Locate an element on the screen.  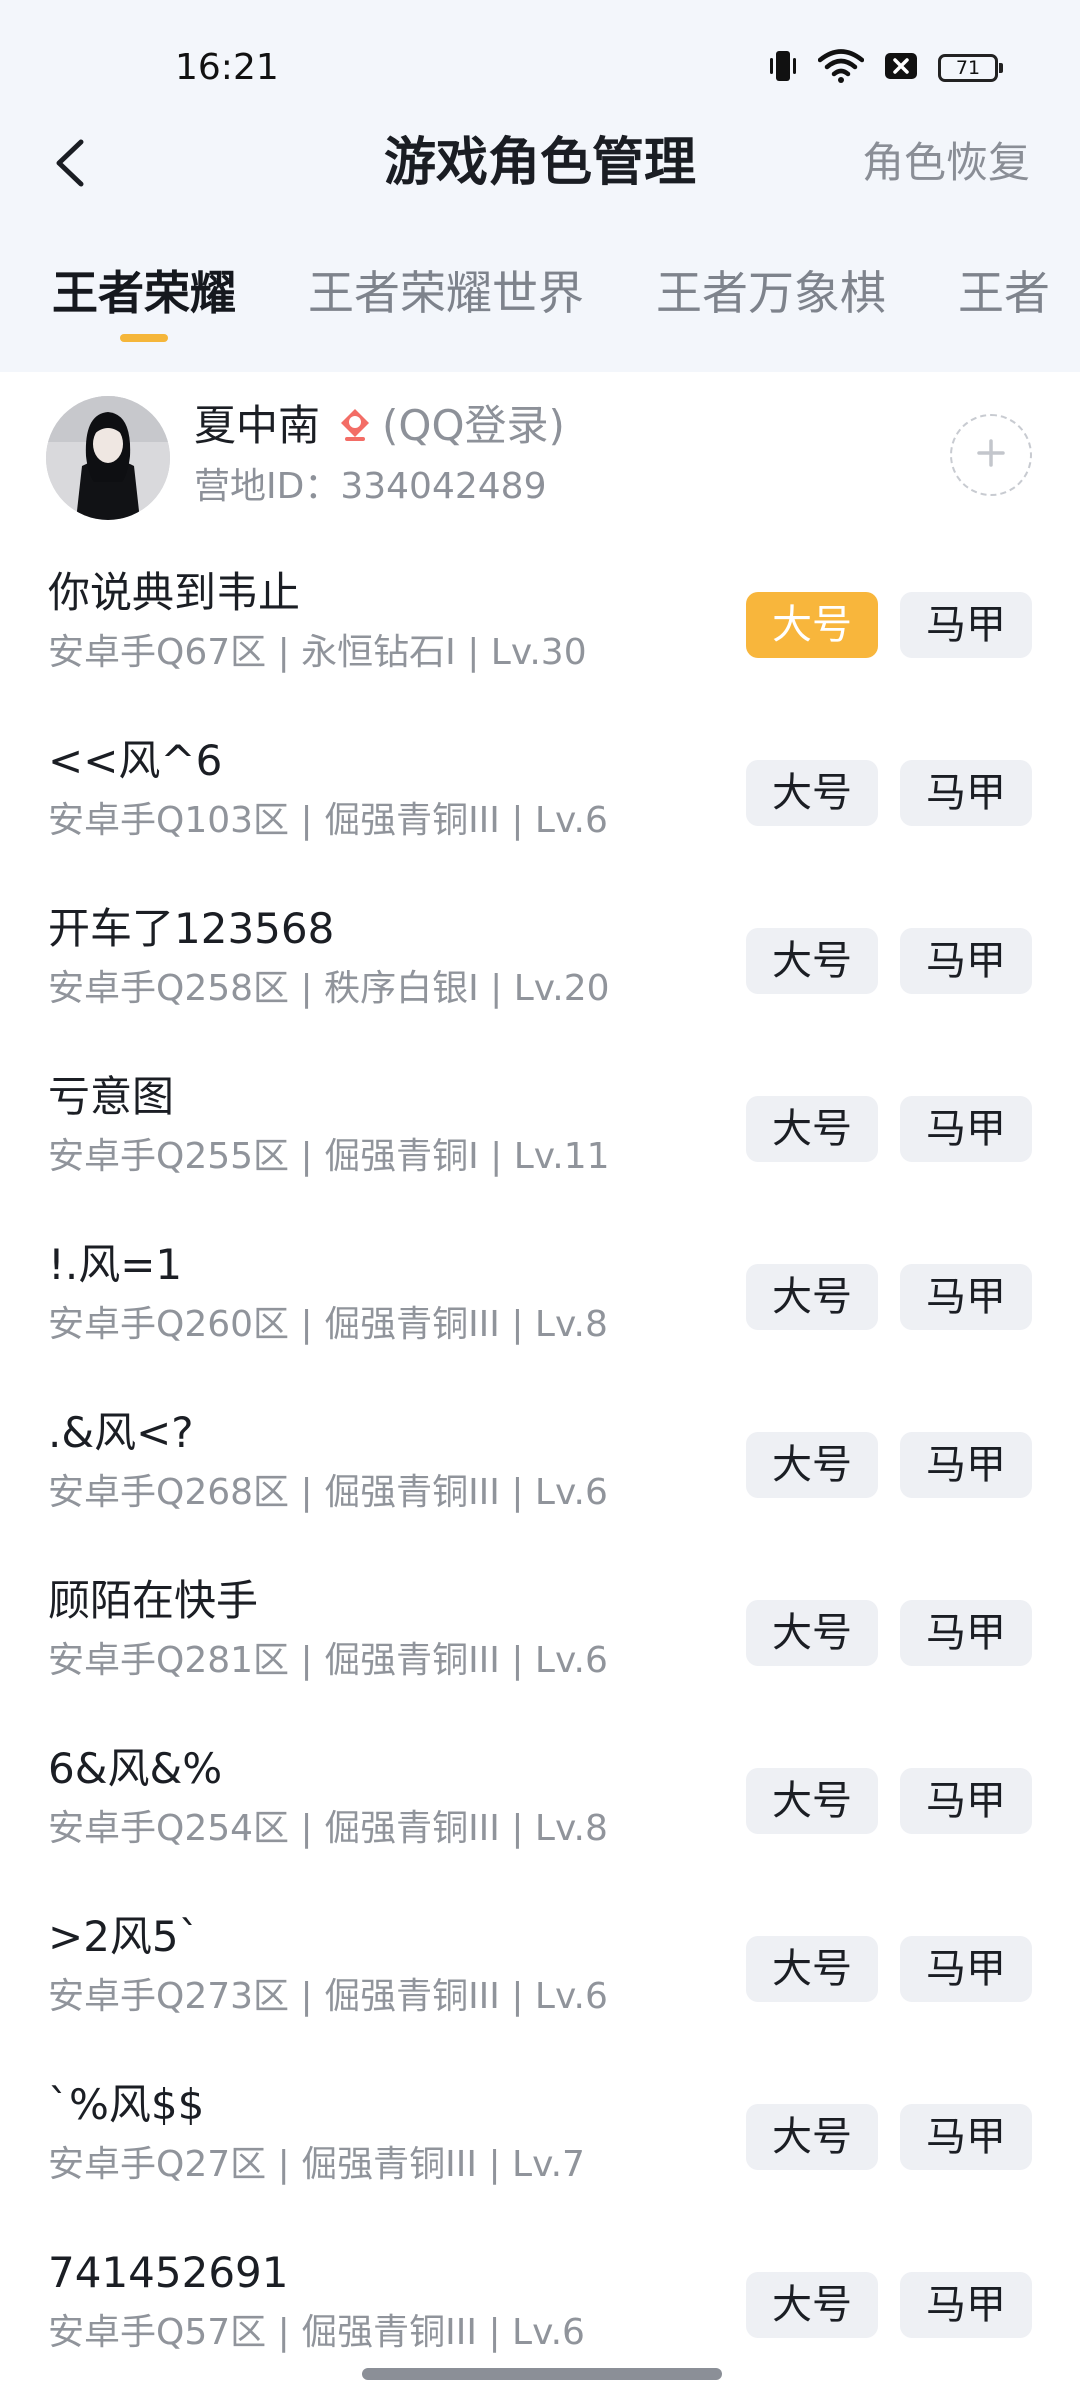
profile-name: 夏中南 is located at coordinates (257, 425).